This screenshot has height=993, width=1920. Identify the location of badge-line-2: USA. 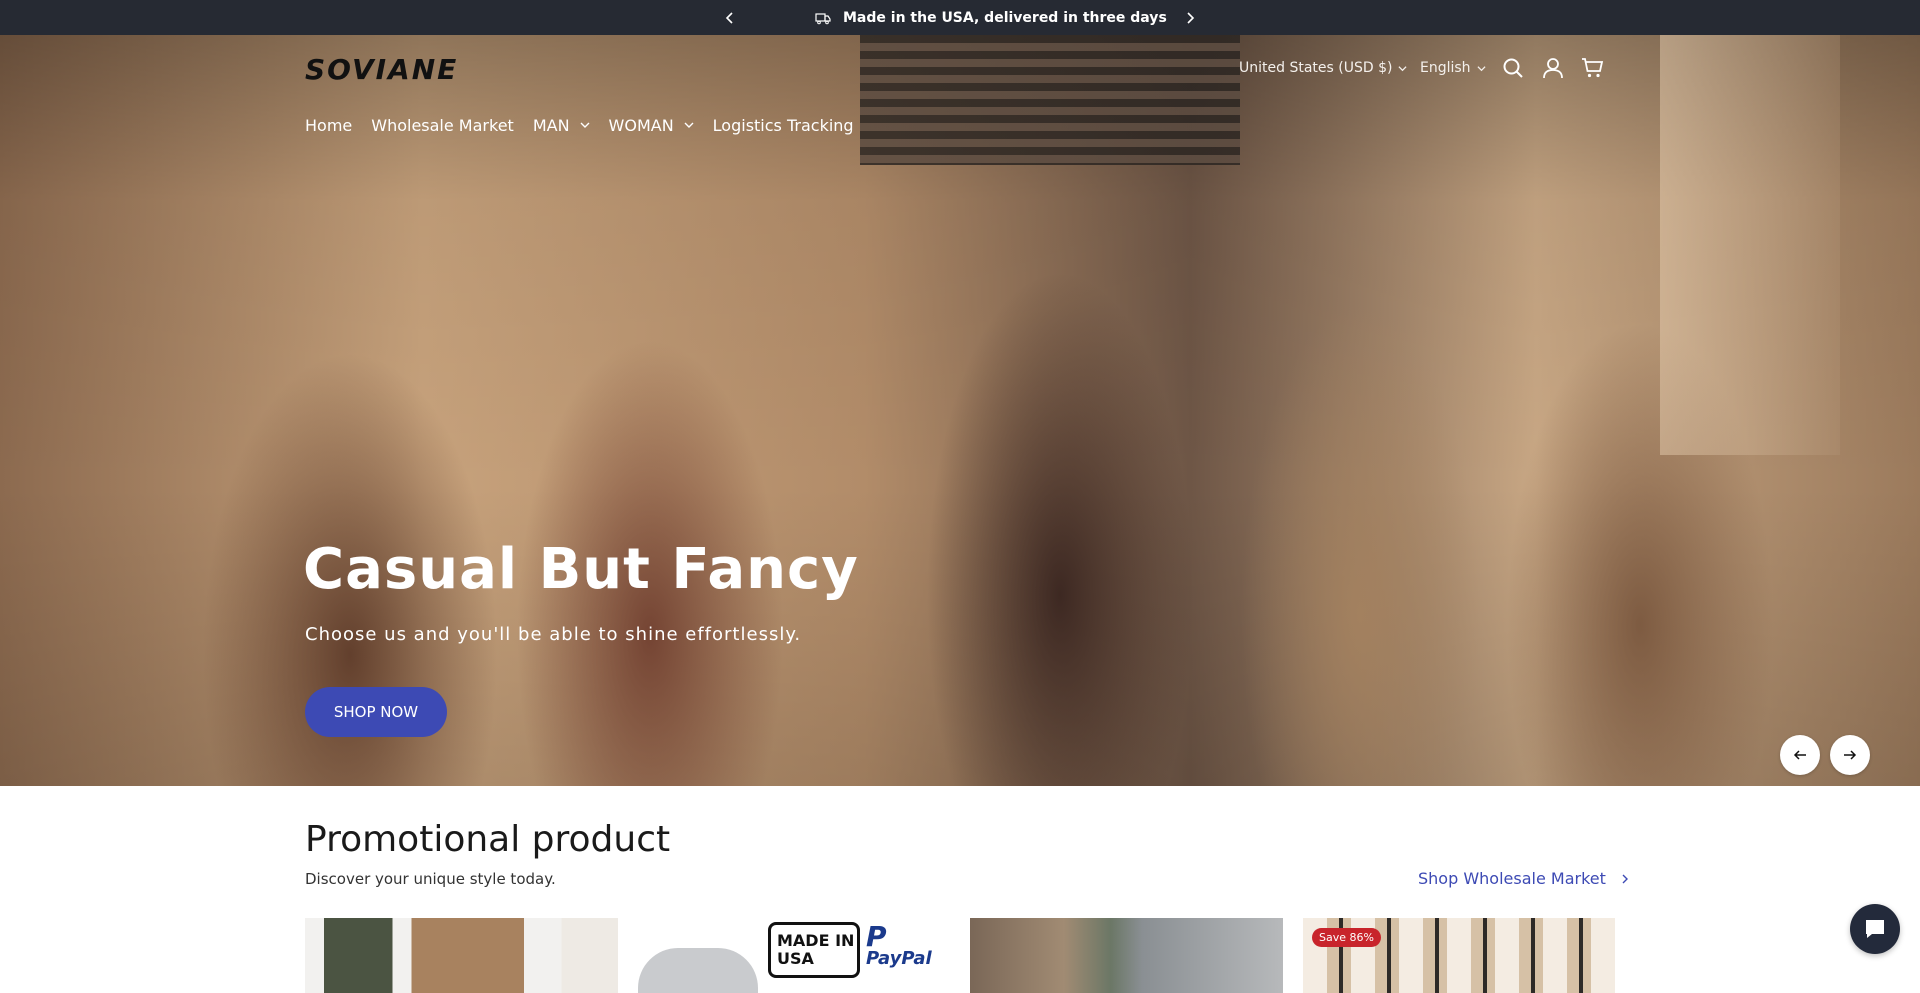
(795, 958).